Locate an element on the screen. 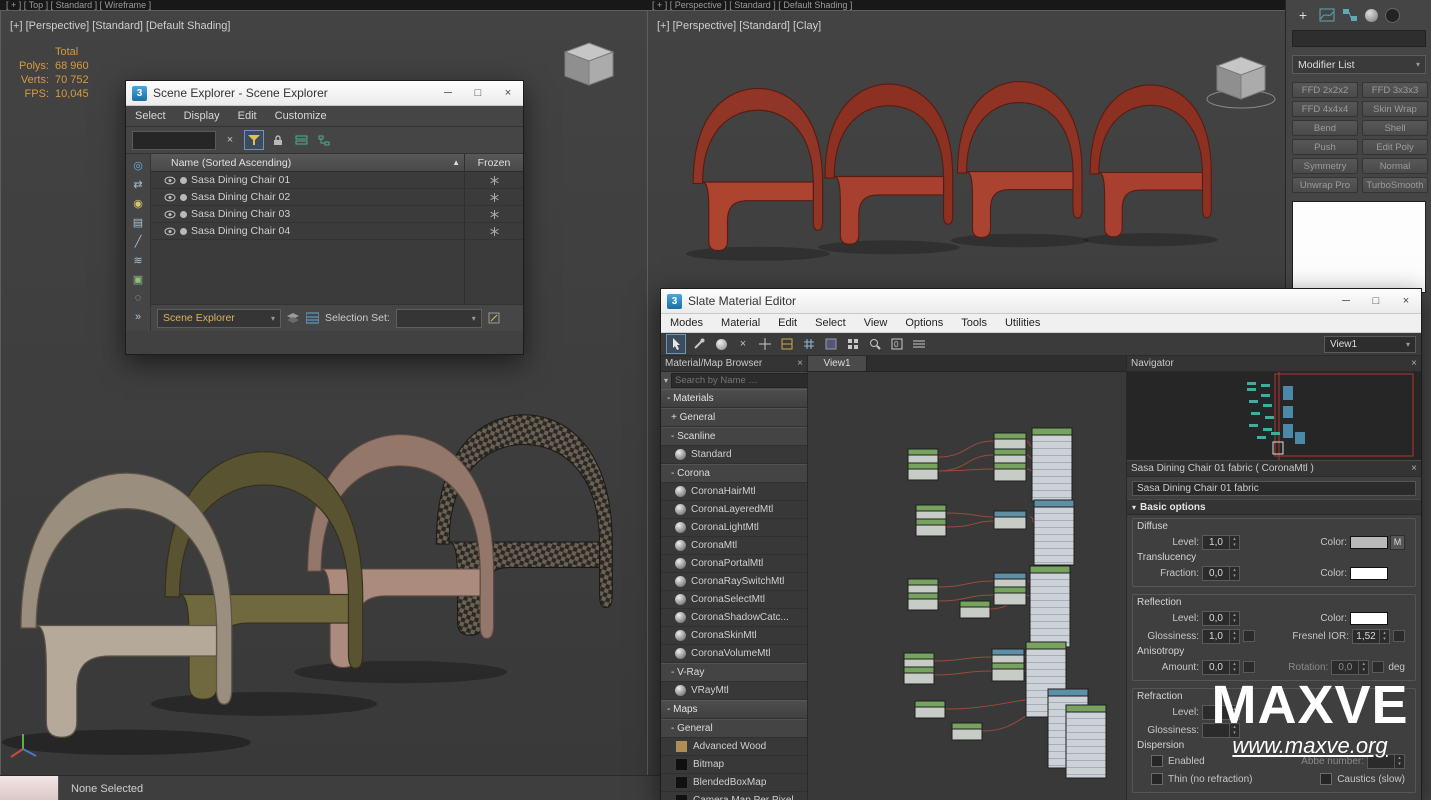 This screenshot has height=800, width=1431. show-grid-icon is located at coordinates (809, 344).